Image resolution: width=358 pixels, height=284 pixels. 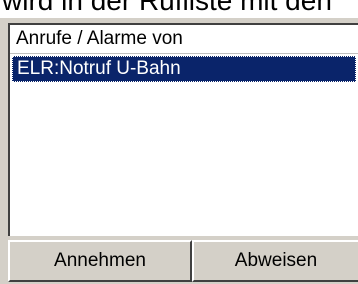 What do you see at coordinates (100, 261) in the screenshot?
I see `accept-button: Annehmen` at bounding box center [100, 261].